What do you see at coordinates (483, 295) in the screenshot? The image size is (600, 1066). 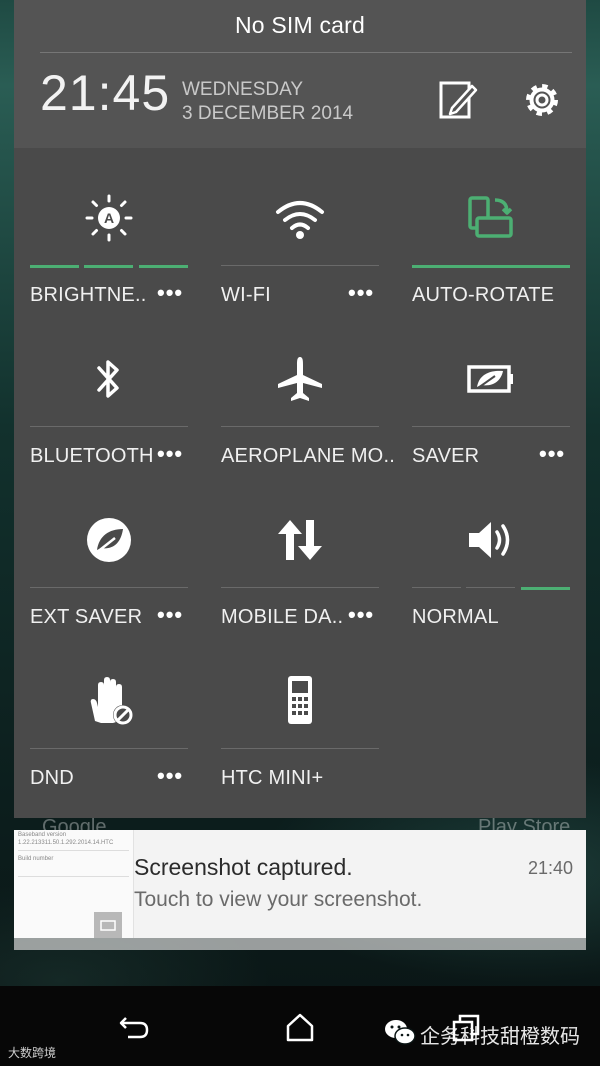 I see `tile-label: AUTO-ROTATE` at bounding box center [483, 295].